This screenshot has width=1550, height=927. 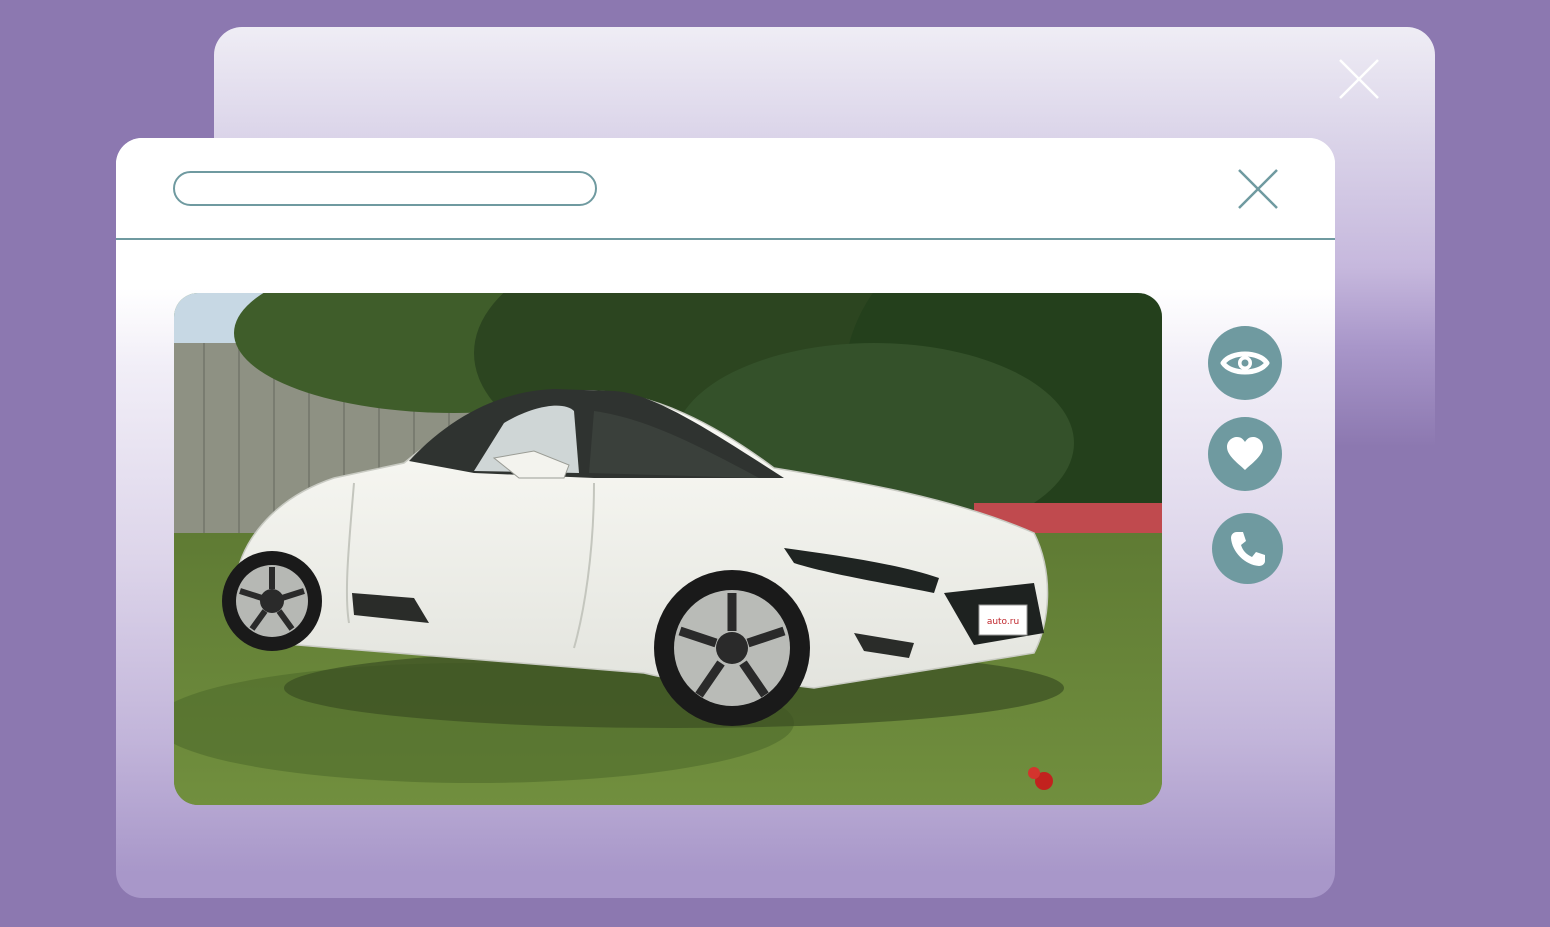 I want to click on favorite-button, so click(x=1245, y=454).